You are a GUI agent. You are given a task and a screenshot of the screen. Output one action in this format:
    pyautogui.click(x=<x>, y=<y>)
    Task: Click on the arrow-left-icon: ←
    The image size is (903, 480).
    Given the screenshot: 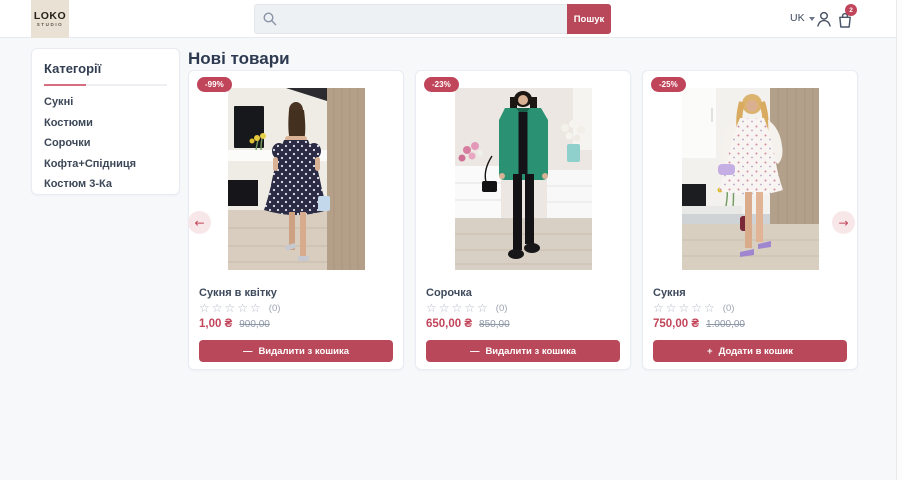 What is the action you would take?
    pyautogui.click(x=199, y=222)
    